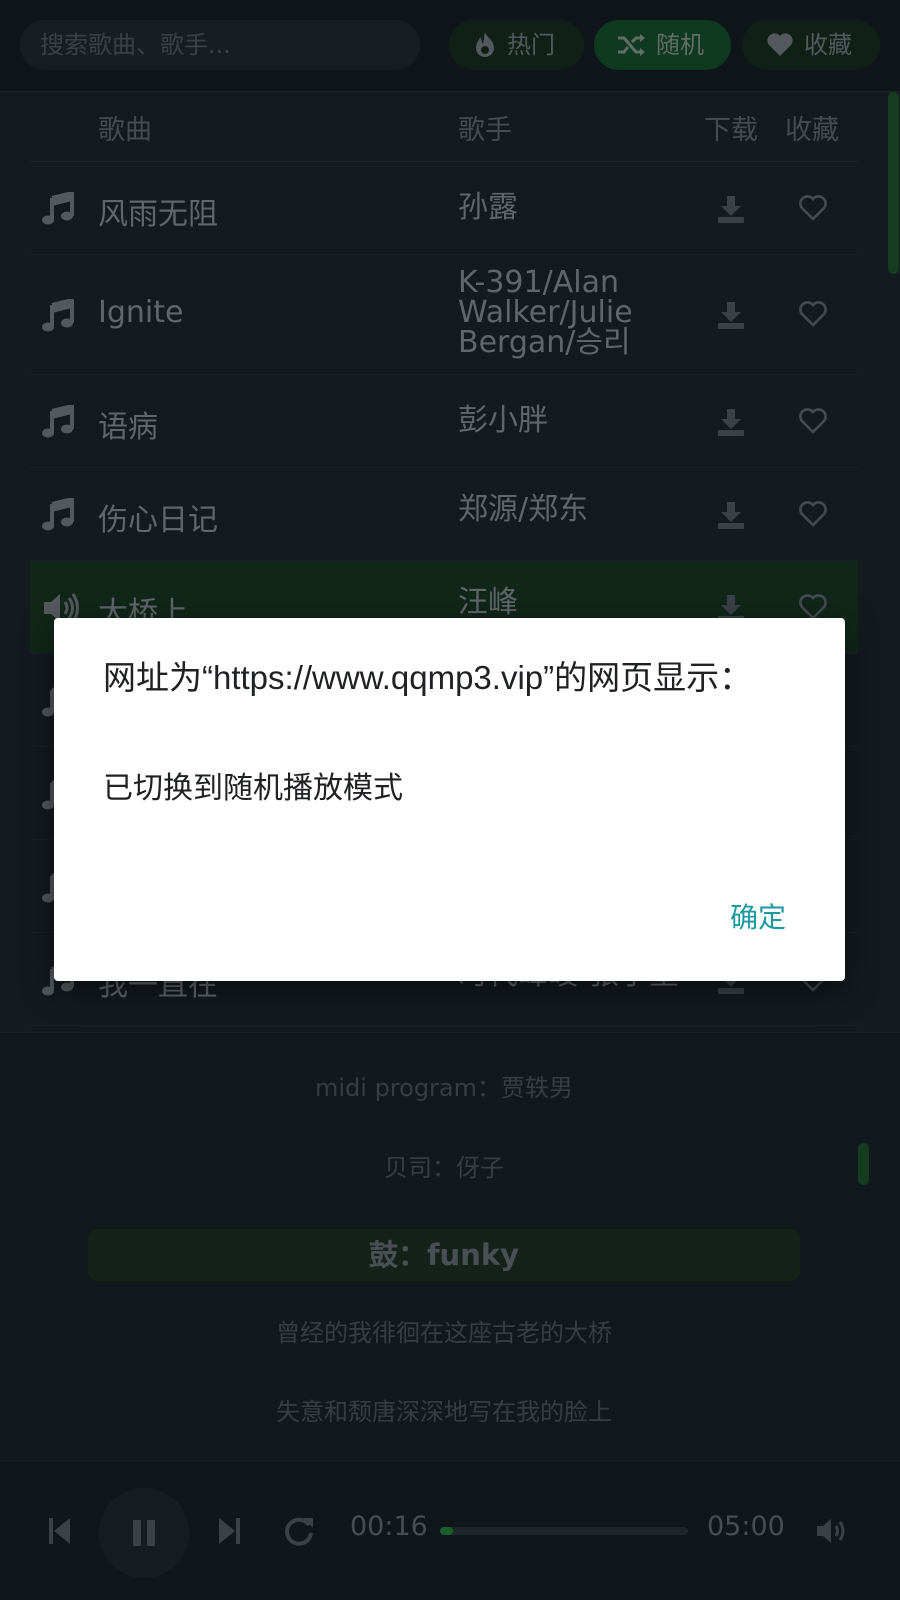 The image size is (900, 1600). What do you see at coordinates (758, 916) in the screenshot?
I see `ok-button: 确定` at bounding box center [758, 916].